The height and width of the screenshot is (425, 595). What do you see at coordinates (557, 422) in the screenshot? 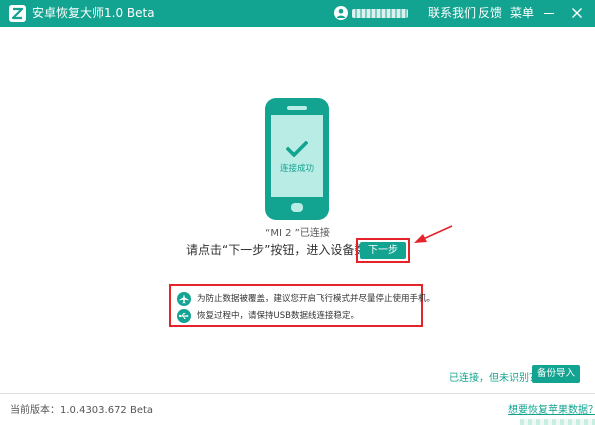
I see `corner-decoration` at bounding box center [557, 422].